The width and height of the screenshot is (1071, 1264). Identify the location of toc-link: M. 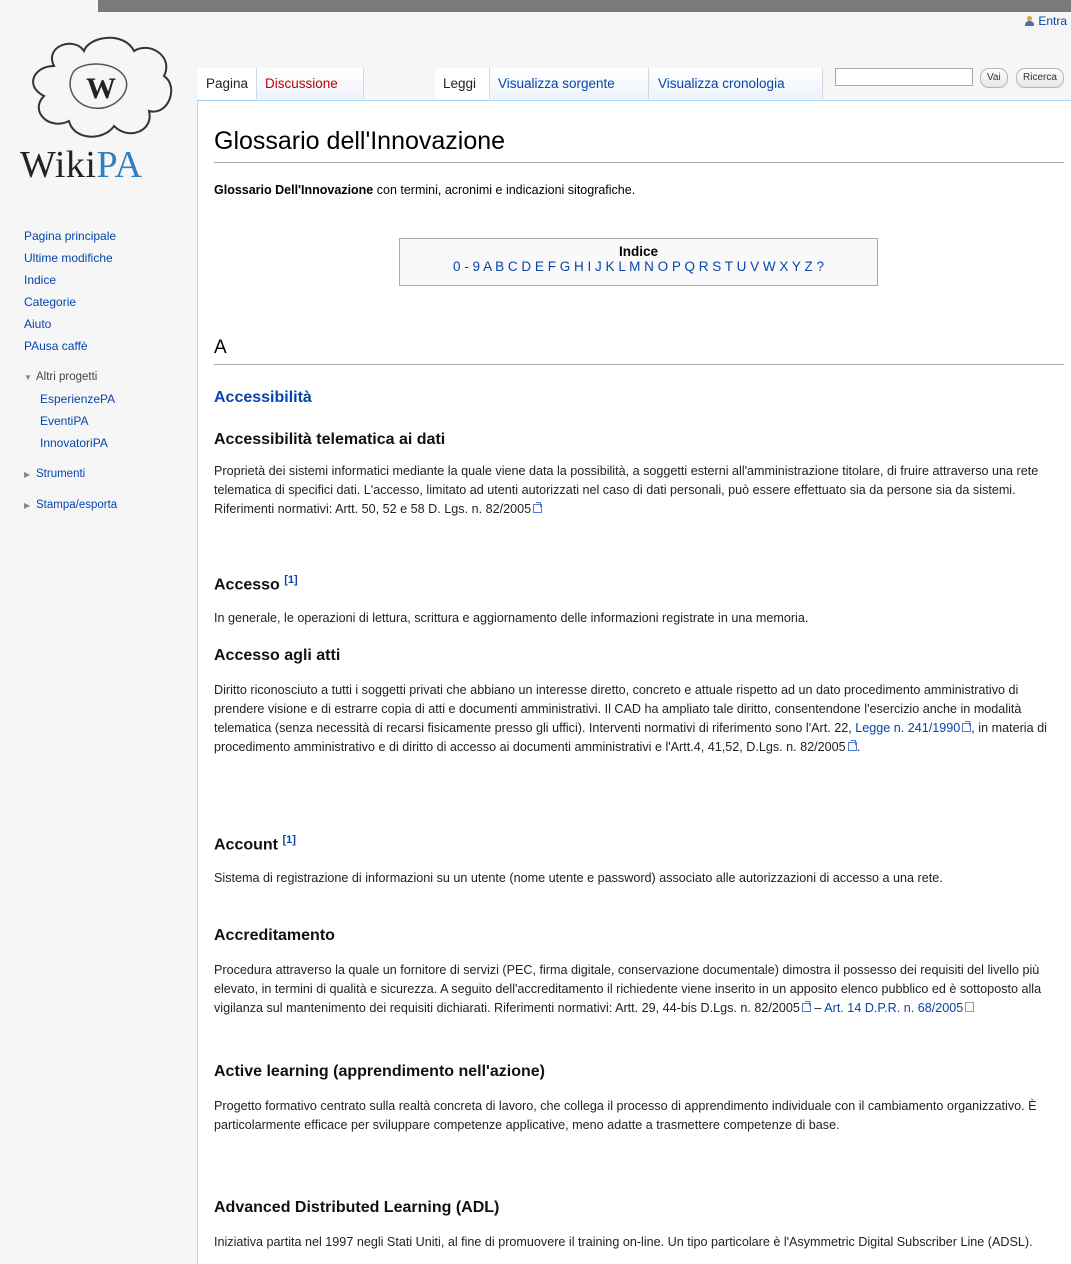
(634, 266).